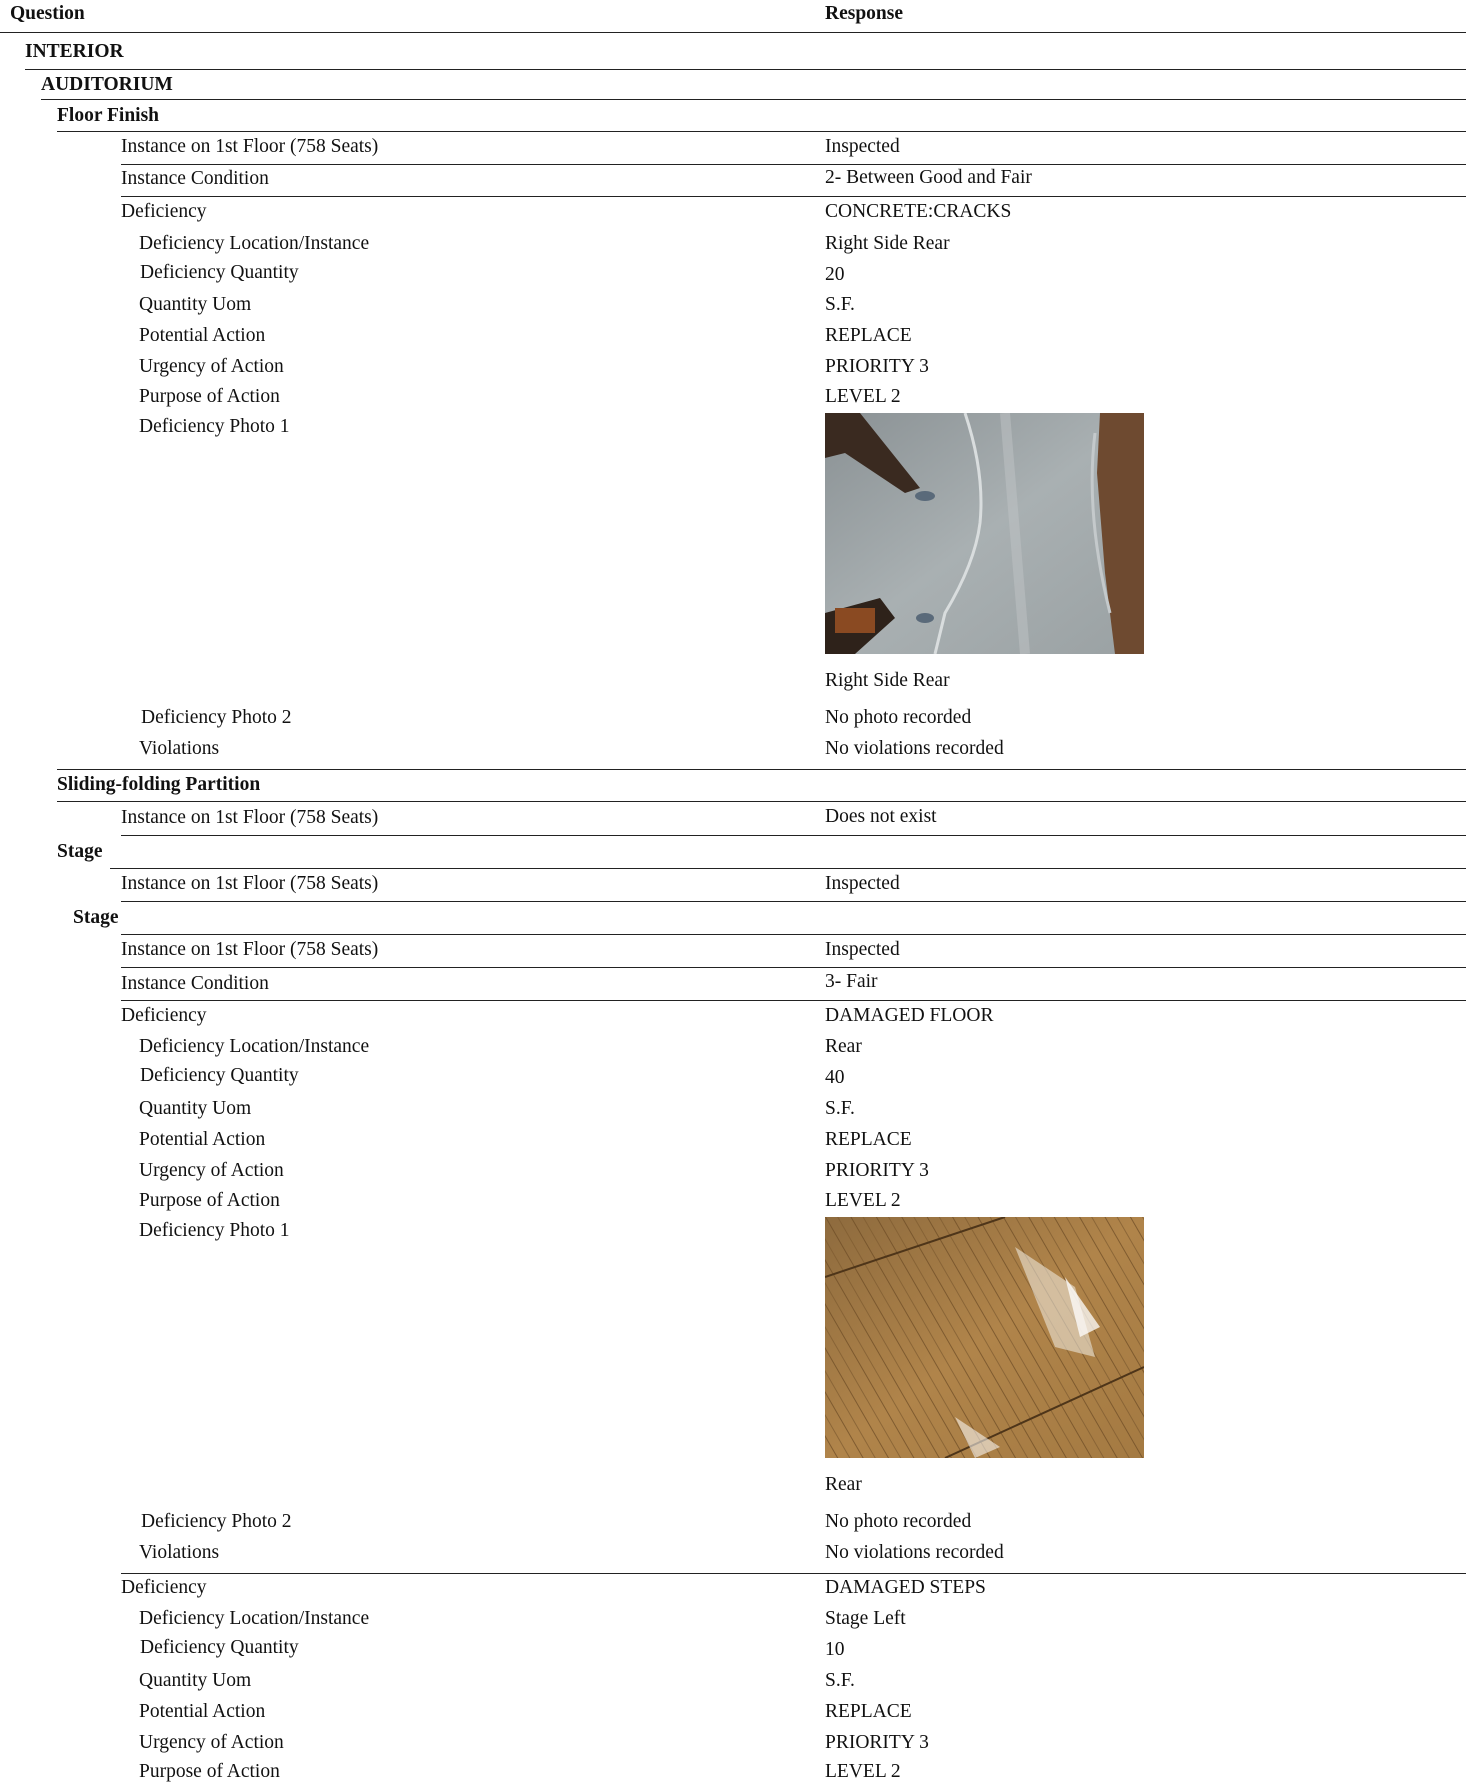 This screenshot has height=1787, width=1466. Describe the element at coordinates (96, 917) in the screenshot. I see `section-stage-item: Stage` at that location.